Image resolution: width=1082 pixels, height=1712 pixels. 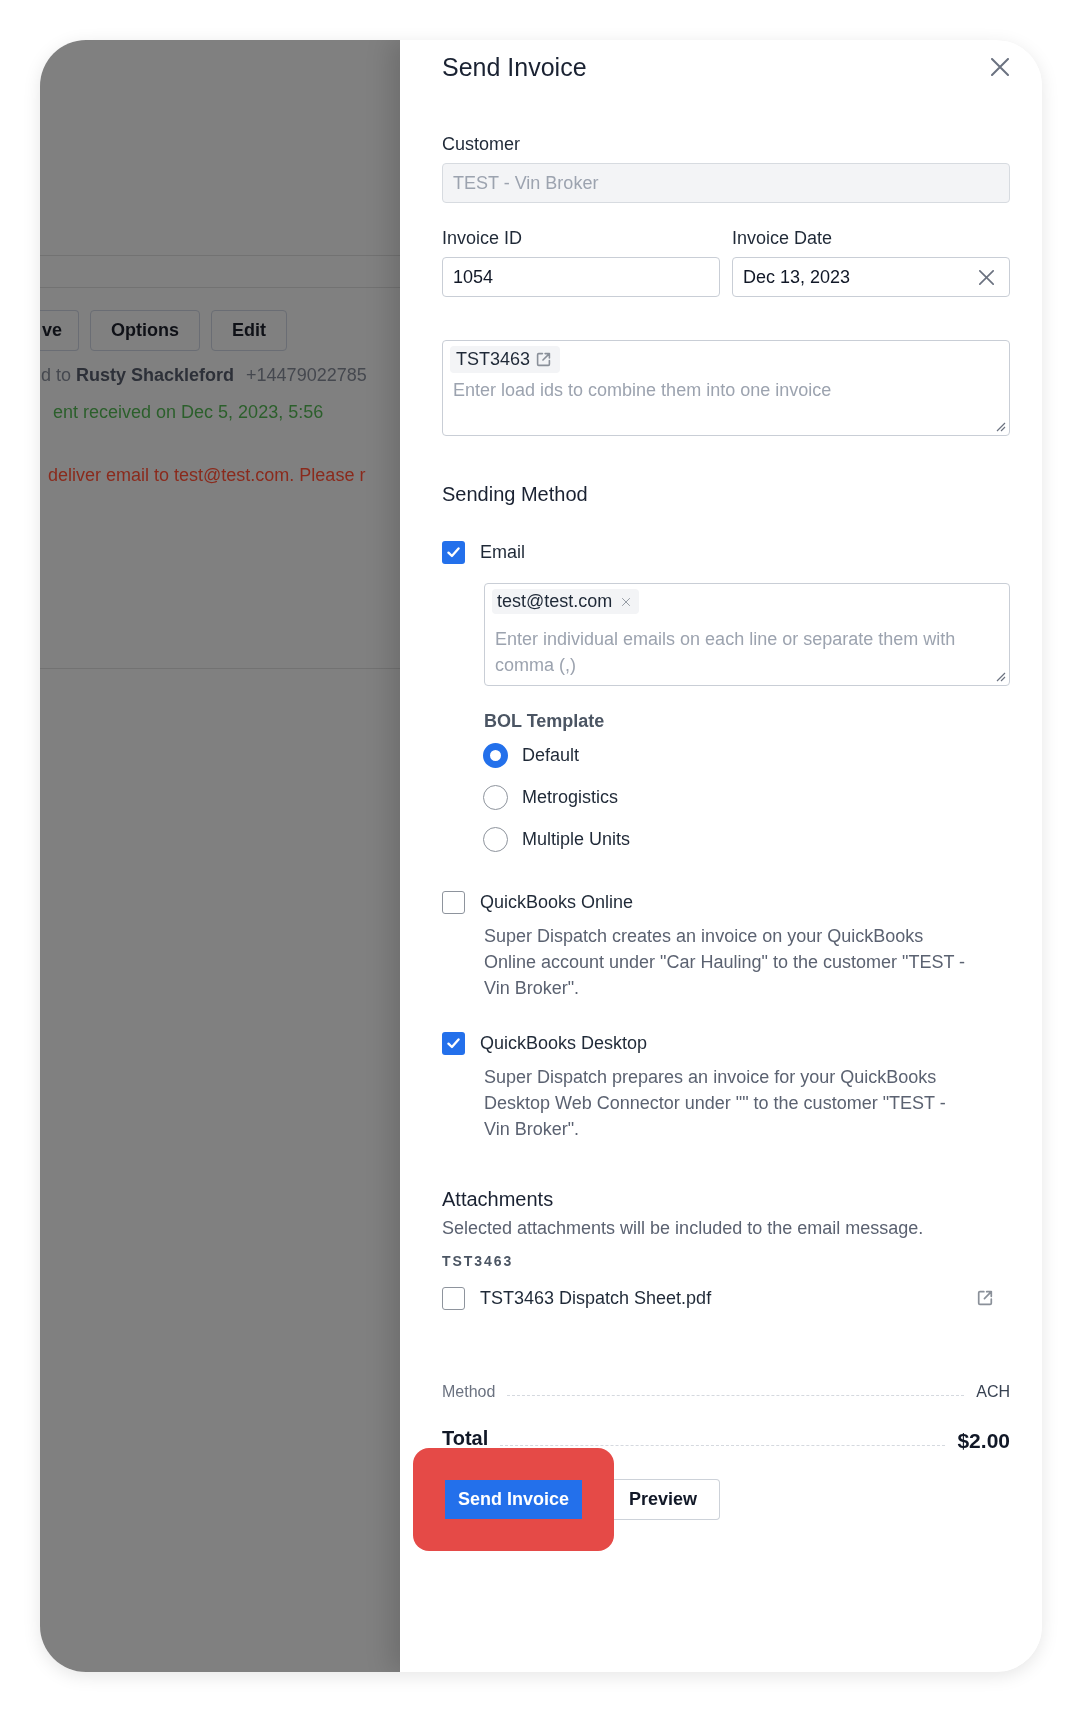 I want to click on toolbar-button: ve, so click(x=60, y=330).